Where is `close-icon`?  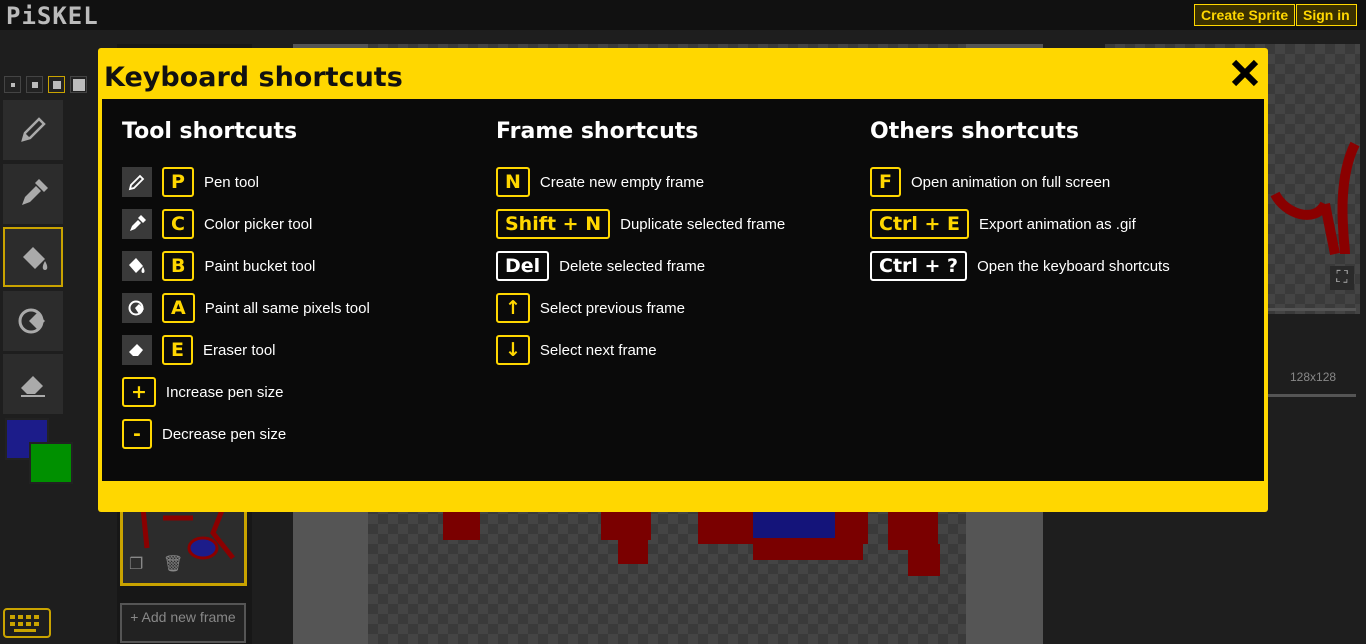 close-icon is located at coordinates (1245, 73).